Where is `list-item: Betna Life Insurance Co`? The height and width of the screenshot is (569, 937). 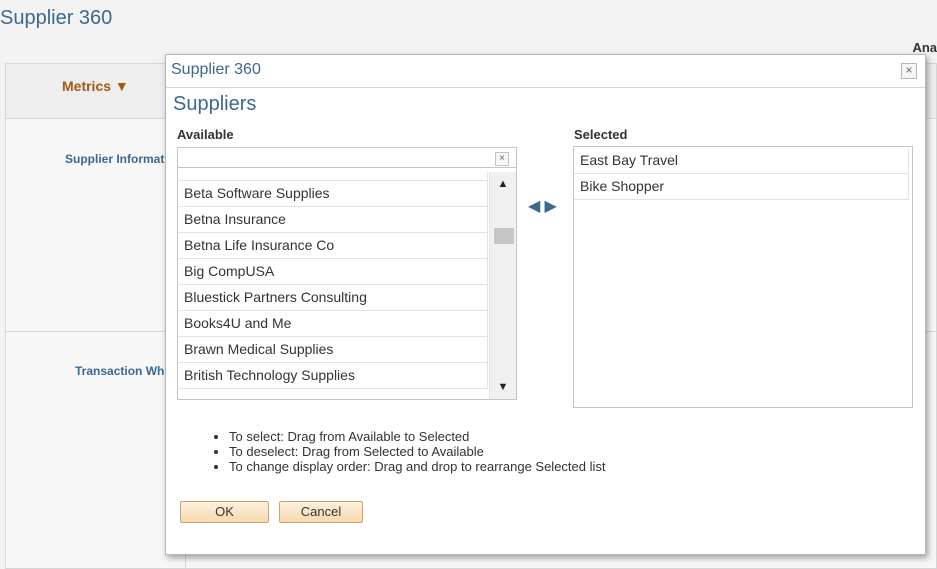 list-item: Betna Life Insurance Co is located at coordinates (333, 246).